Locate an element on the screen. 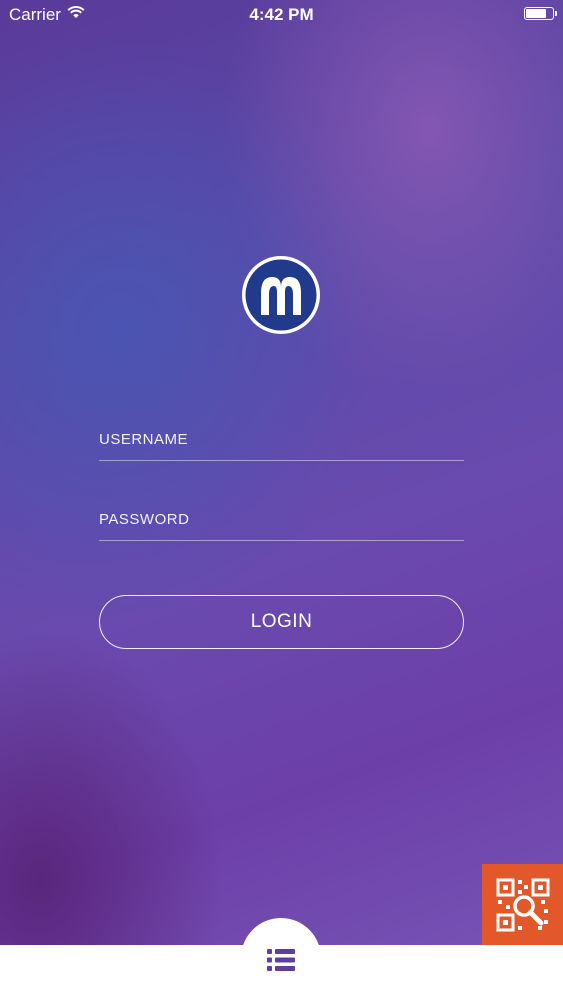  brand-logo is located at coordinates (281, 295).